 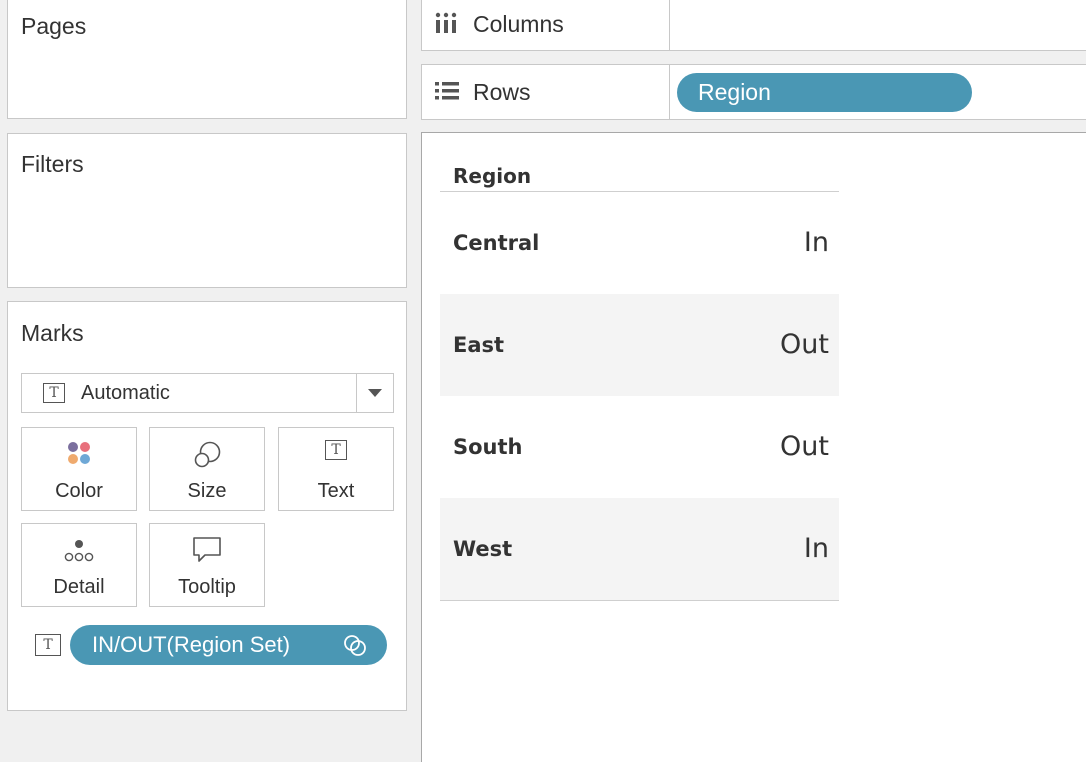 What do you see at coordinates (125, 393) in the screenshot?
I see `mark-type-label: Automatic` at bounding box center [125, 393].